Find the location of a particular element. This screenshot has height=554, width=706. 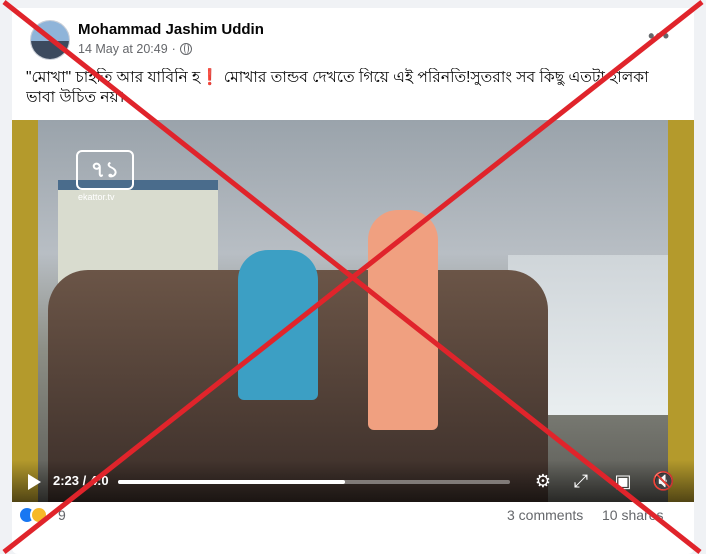

play-icon is located at coordinates (34, 482).